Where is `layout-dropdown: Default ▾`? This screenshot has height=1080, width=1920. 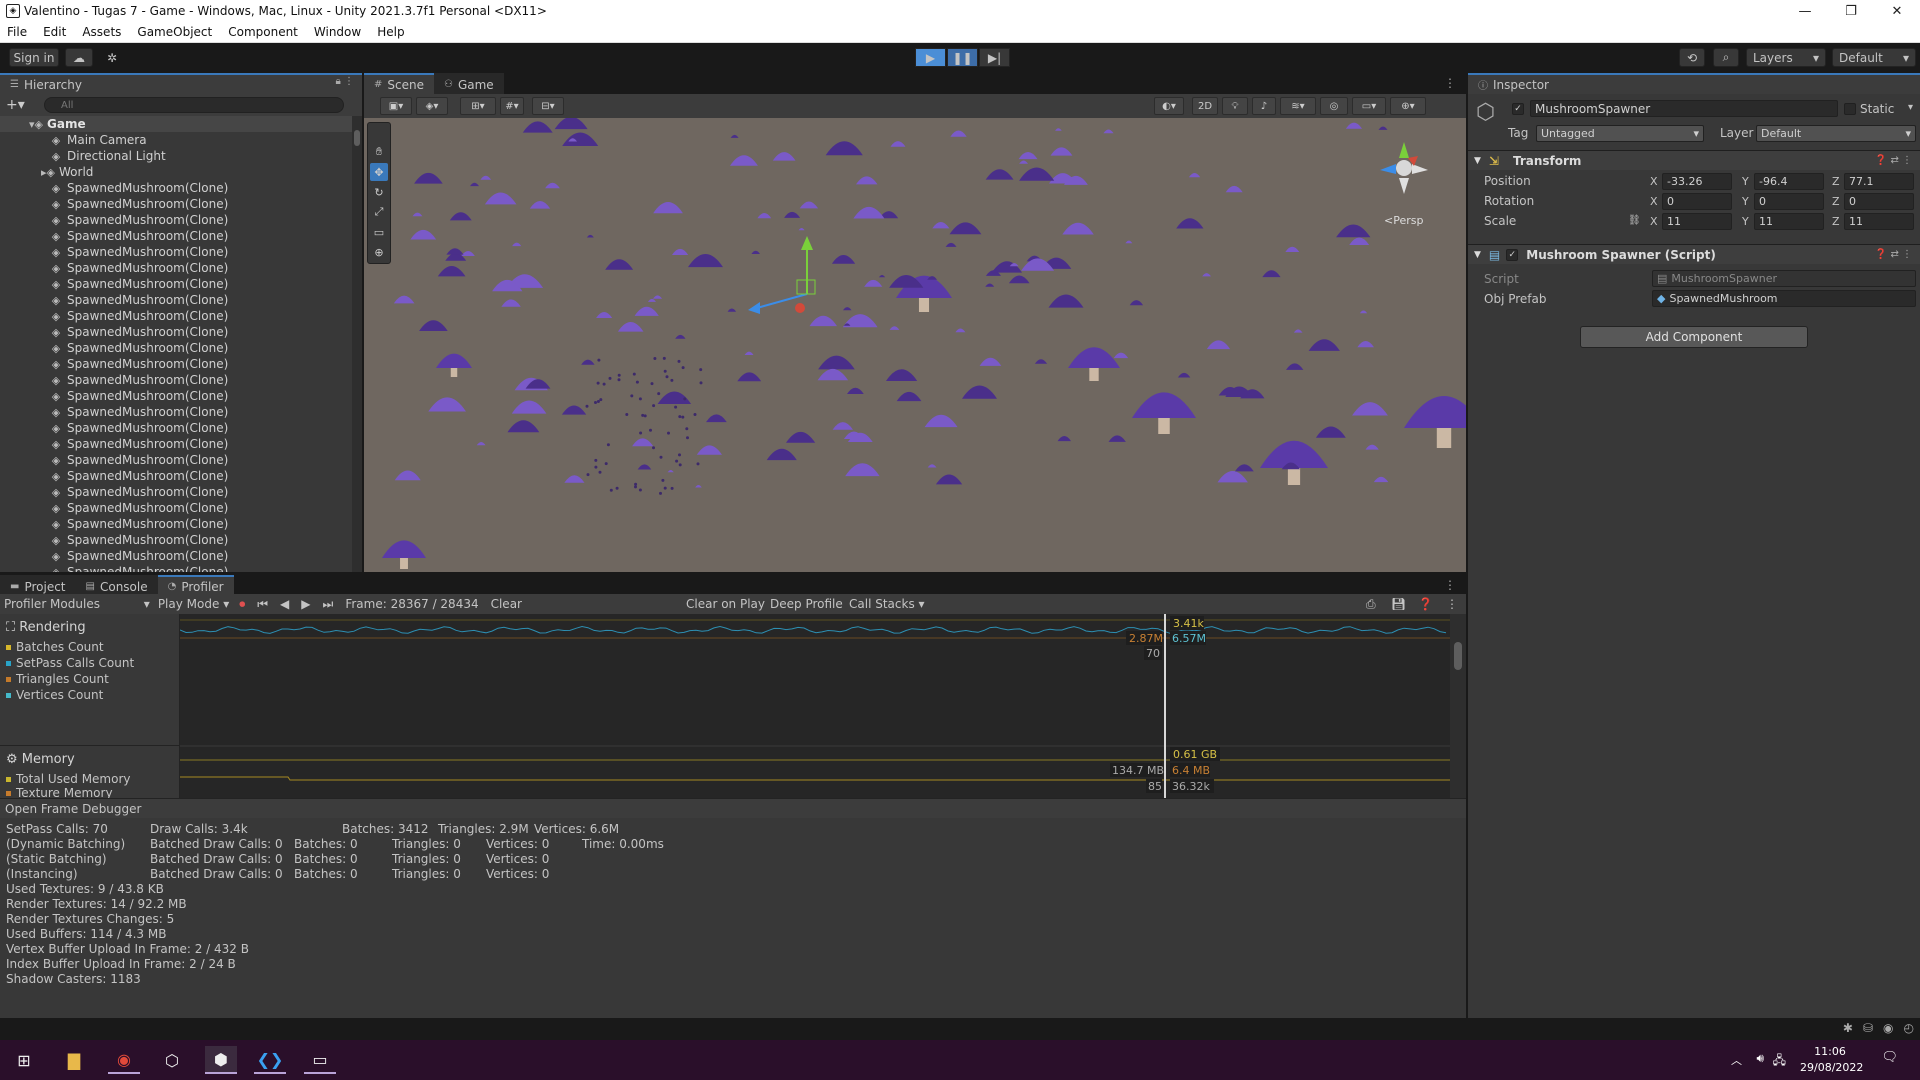
layout-dropdown: Default ▾ is located at coordinates (1874, 57).